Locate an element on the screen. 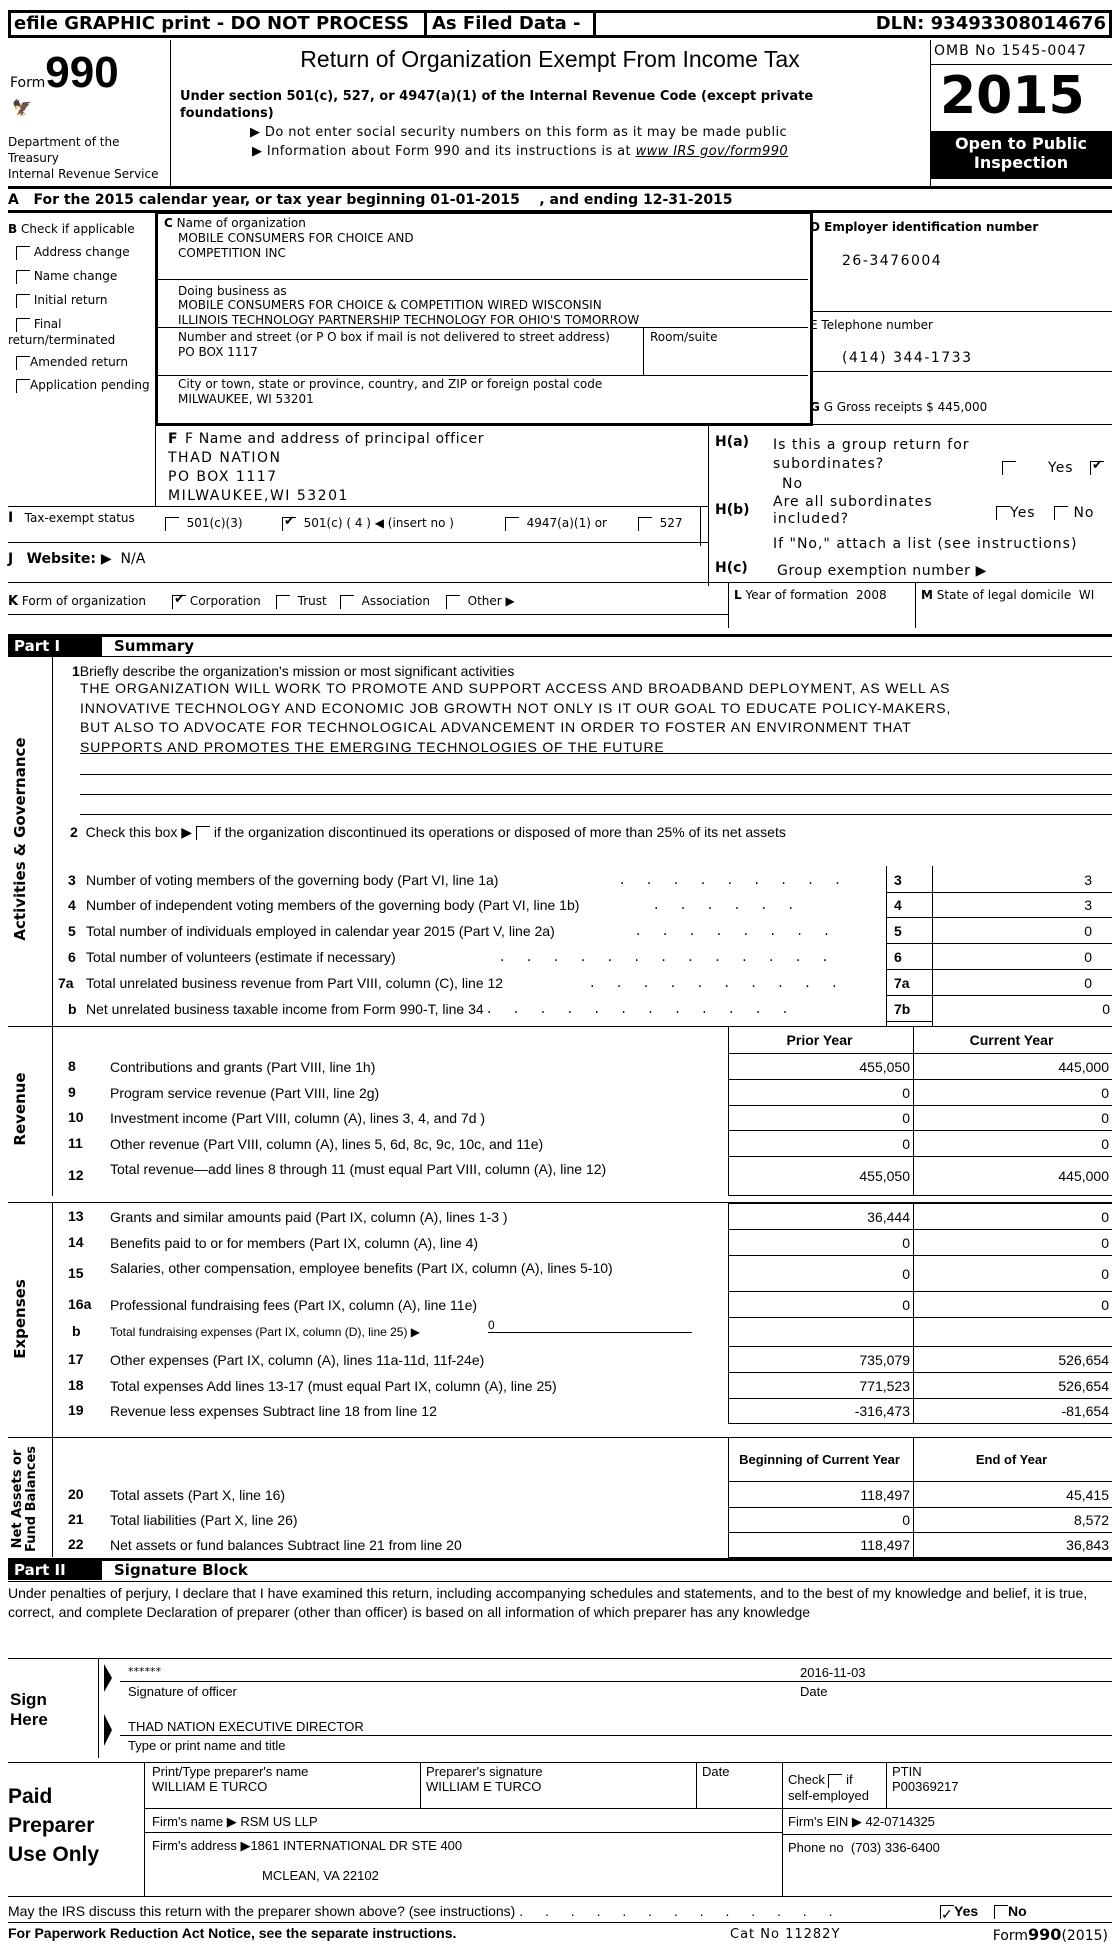  line-number: 22 is located at coordinates (76, 1544).